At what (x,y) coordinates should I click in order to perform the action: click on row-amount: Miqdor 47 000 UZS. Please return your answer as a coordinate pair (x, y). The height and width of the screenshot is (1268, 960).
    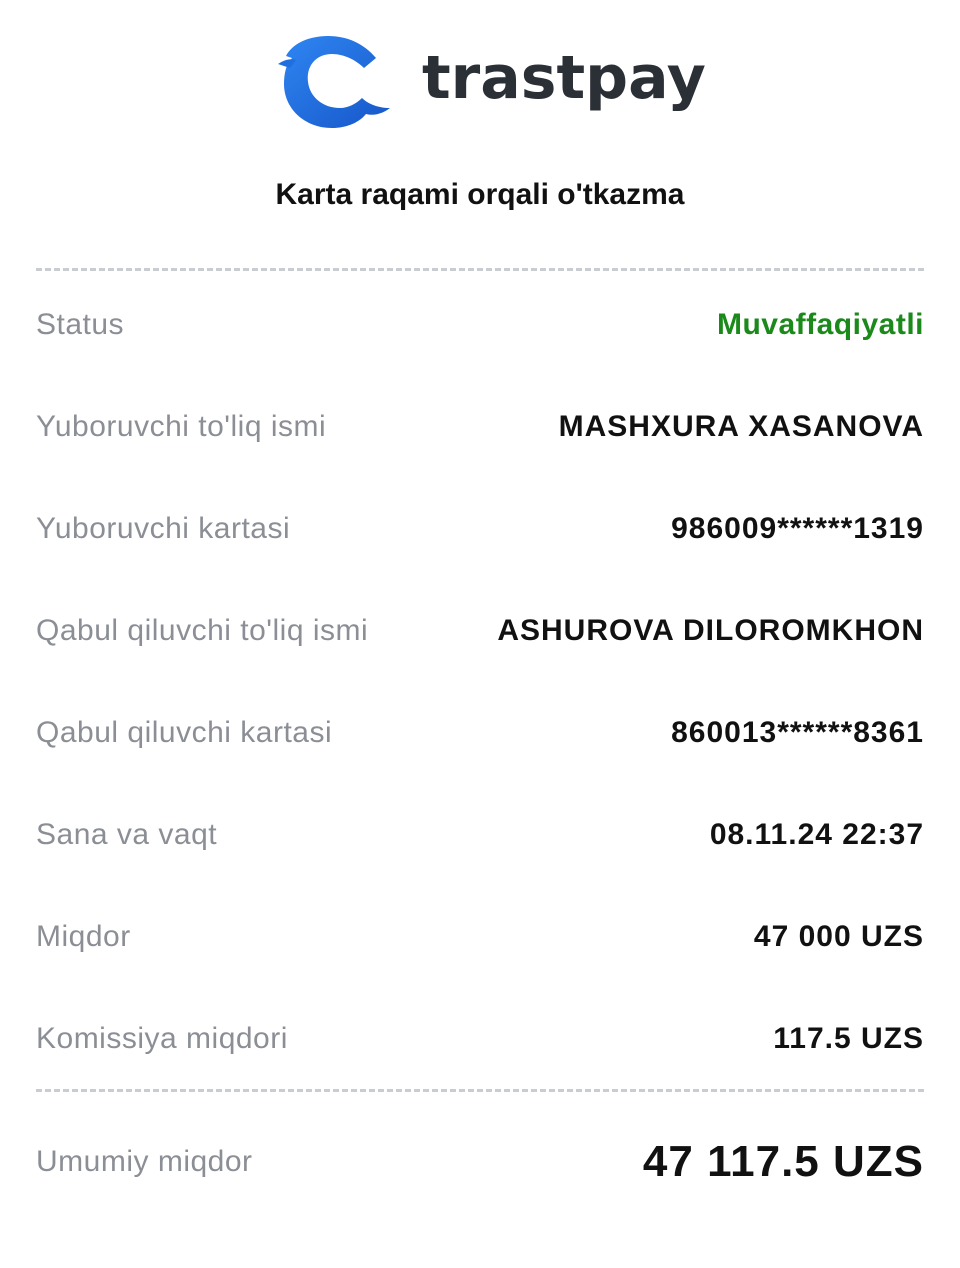
    Looking at the image, I should click on (480, 937).